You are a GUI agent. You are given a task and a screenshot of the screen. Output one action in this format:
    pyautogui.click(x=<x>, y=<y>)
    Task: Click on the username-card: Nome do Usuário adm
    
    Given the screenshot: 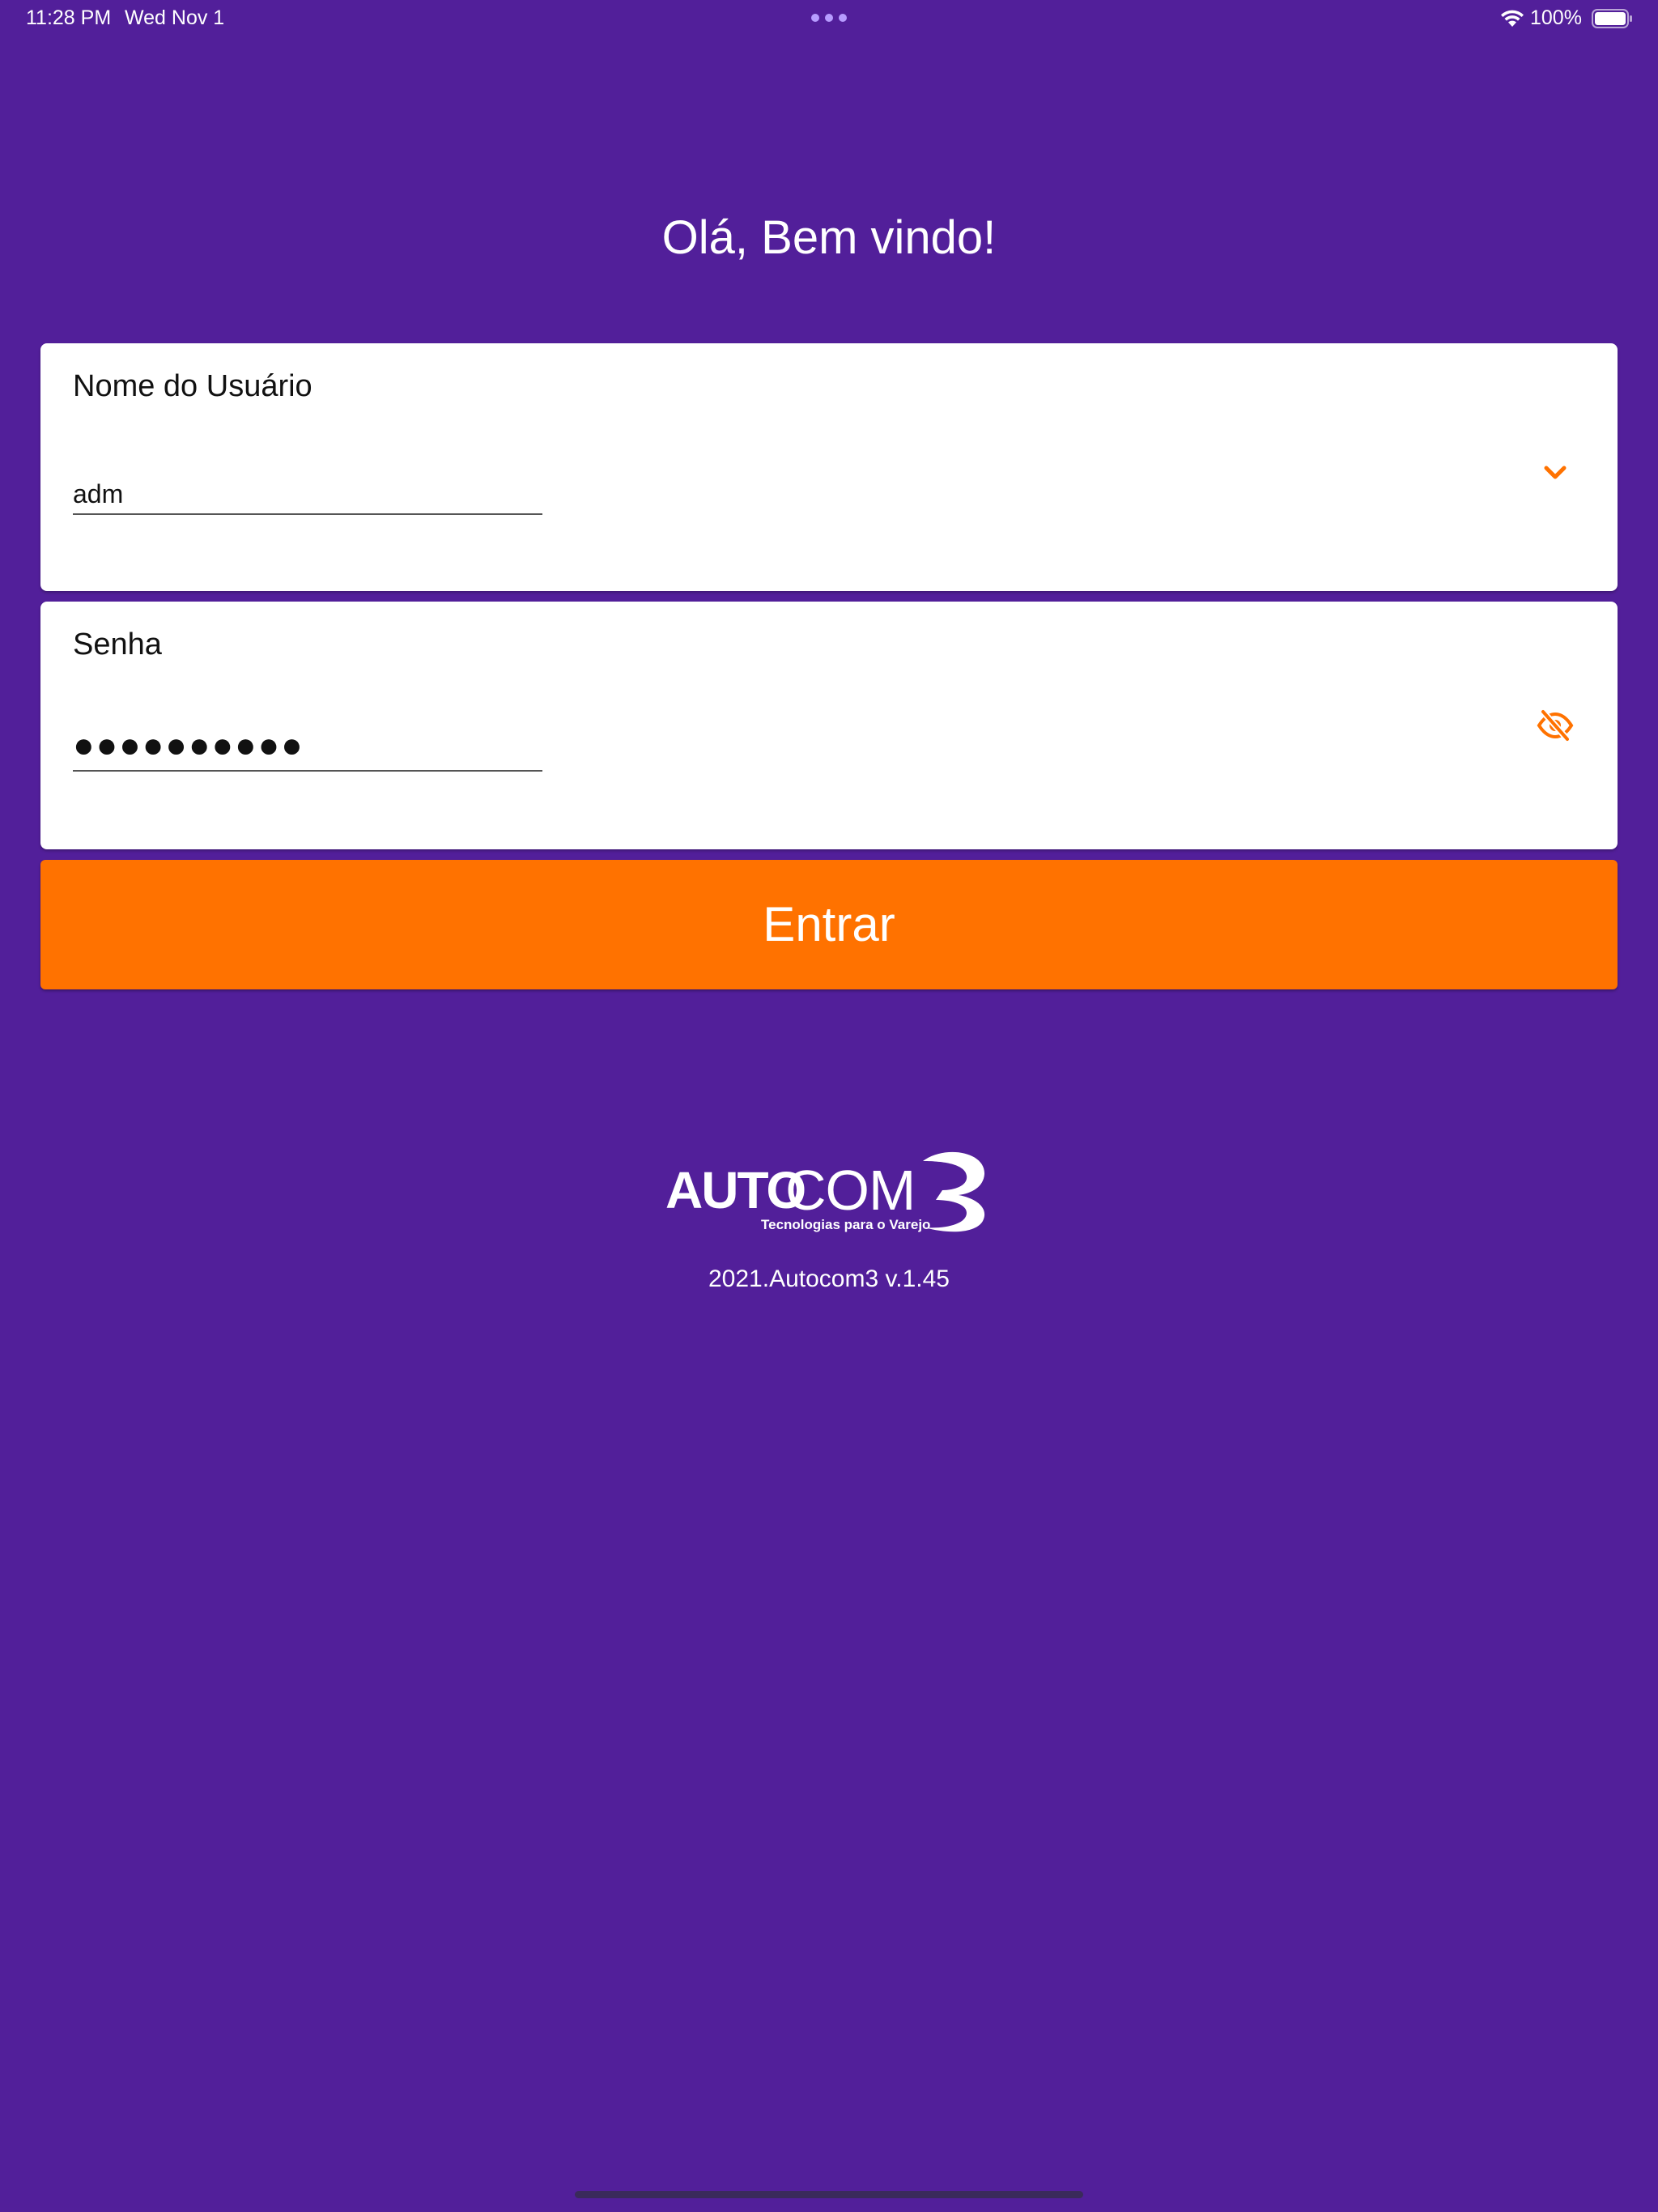 What is the action you would take?
    pyautogui.click(x=829, y=467)
    